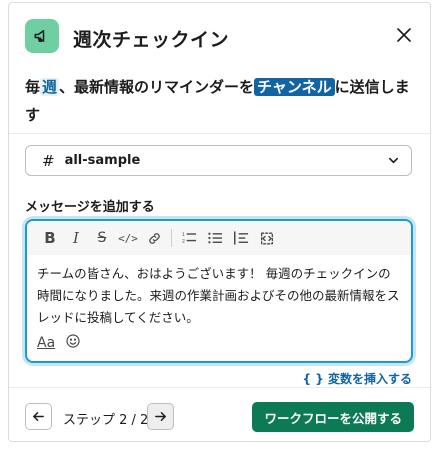 This screenshot has height=455, width=440. I want to click on channel-token: チャンネル, so click(294, 87).